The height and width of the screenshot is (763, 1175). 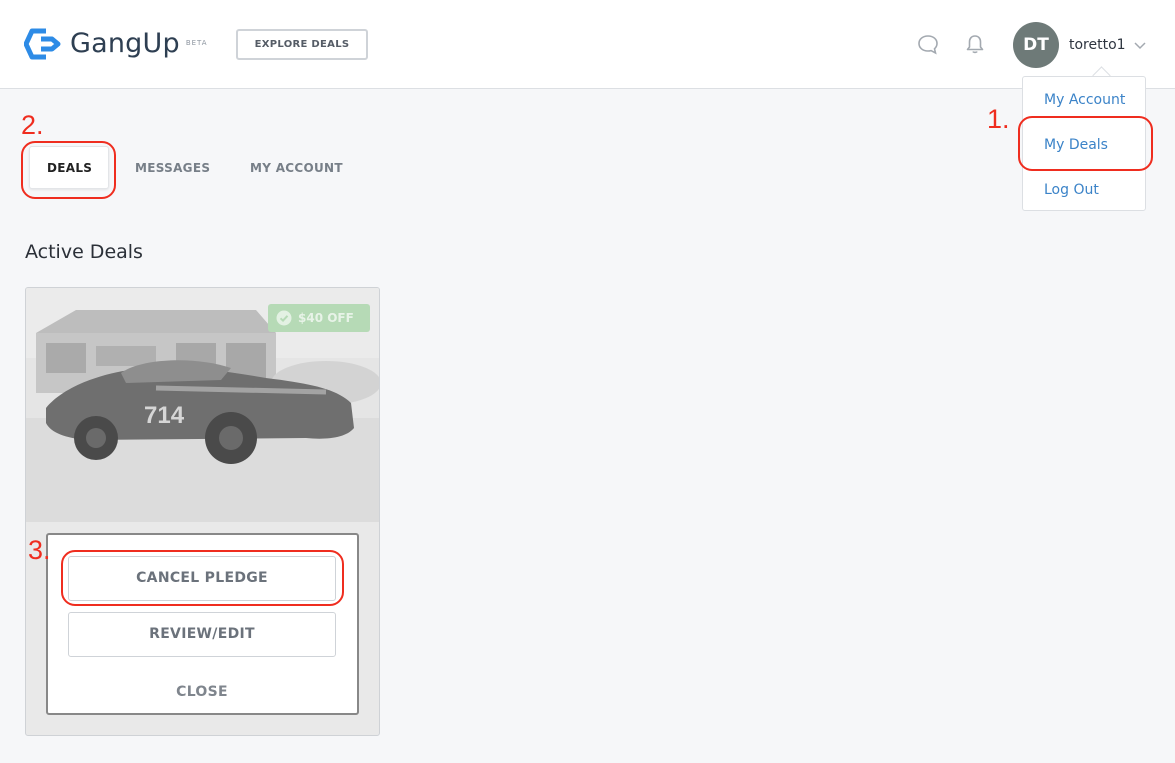 I want to click on tab-my-account: MY ACCOUNT, so click(x=296, y=168).